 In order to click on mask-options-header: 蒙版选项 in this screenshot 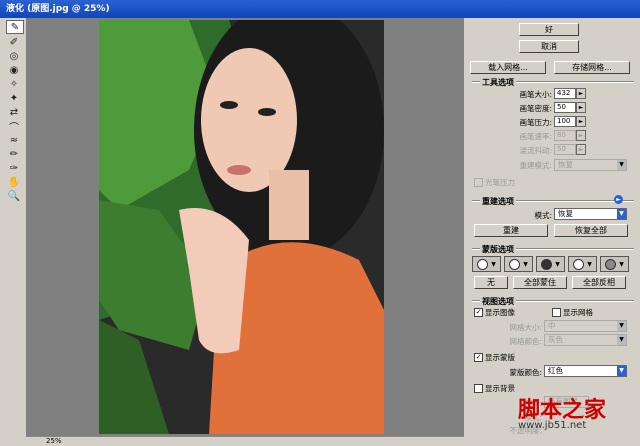, I will do `click(498, 249)`.